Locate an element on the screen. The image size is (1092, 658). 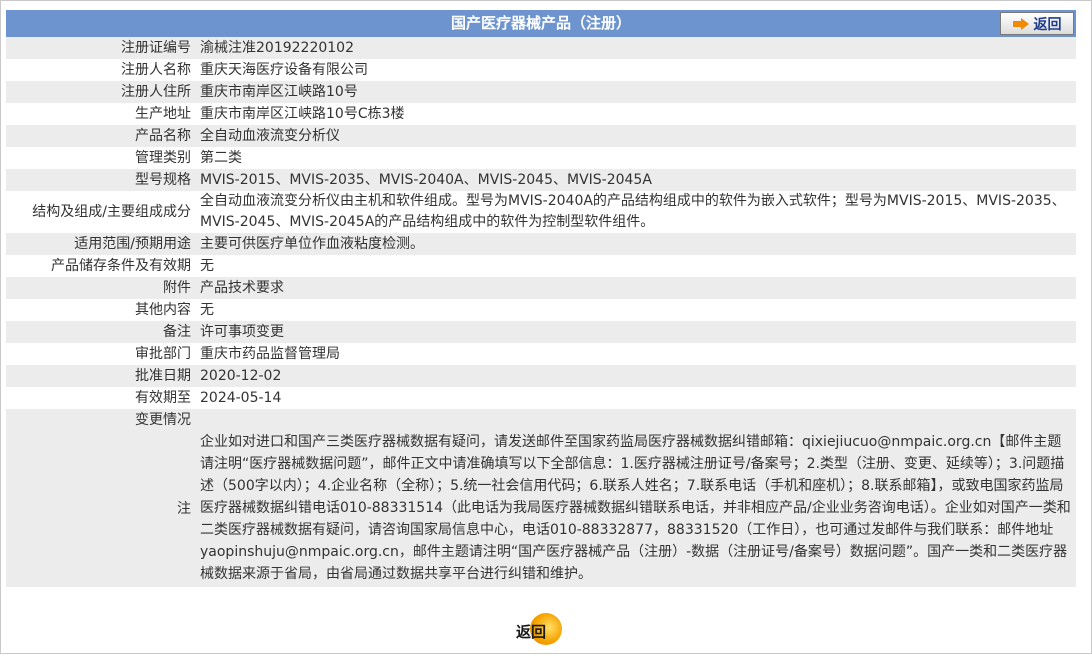
table-row: 附件 产品技术要求 is located at coordinates (541, 288).